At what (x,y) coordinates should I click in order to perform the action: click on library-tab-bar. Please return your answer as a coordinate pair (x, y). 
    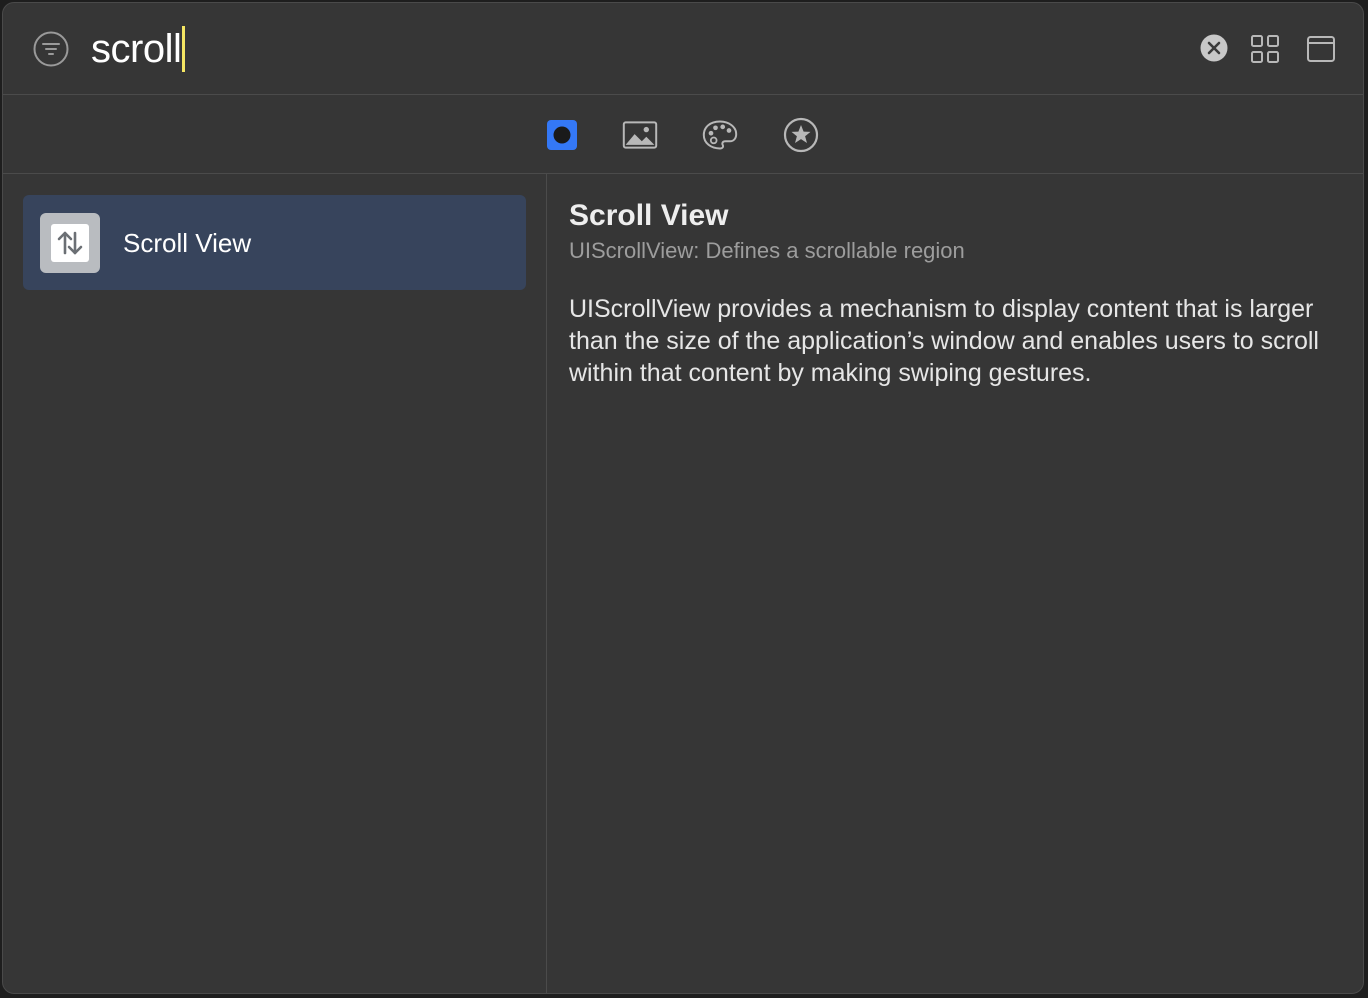
    Looking at the image, I should click on (683, 134).